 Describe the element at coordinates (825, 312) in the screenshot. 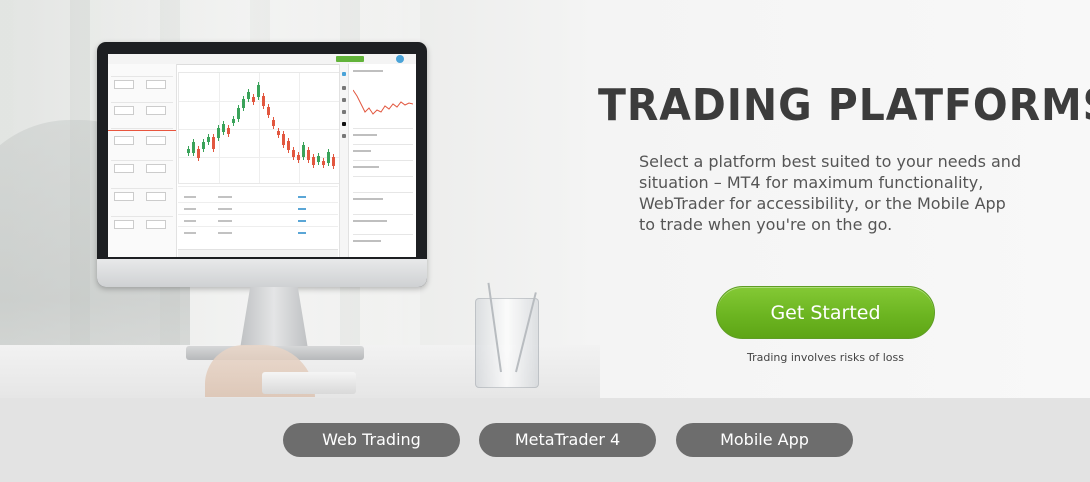

I see `get-started-button: Get Started` at that location.